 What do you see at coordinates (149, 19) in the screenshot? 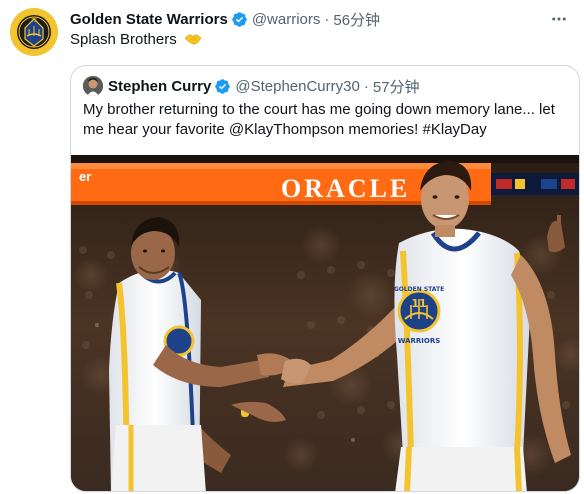
I see `author-name: Golden State Warriors` at bounding box center [149, 19].